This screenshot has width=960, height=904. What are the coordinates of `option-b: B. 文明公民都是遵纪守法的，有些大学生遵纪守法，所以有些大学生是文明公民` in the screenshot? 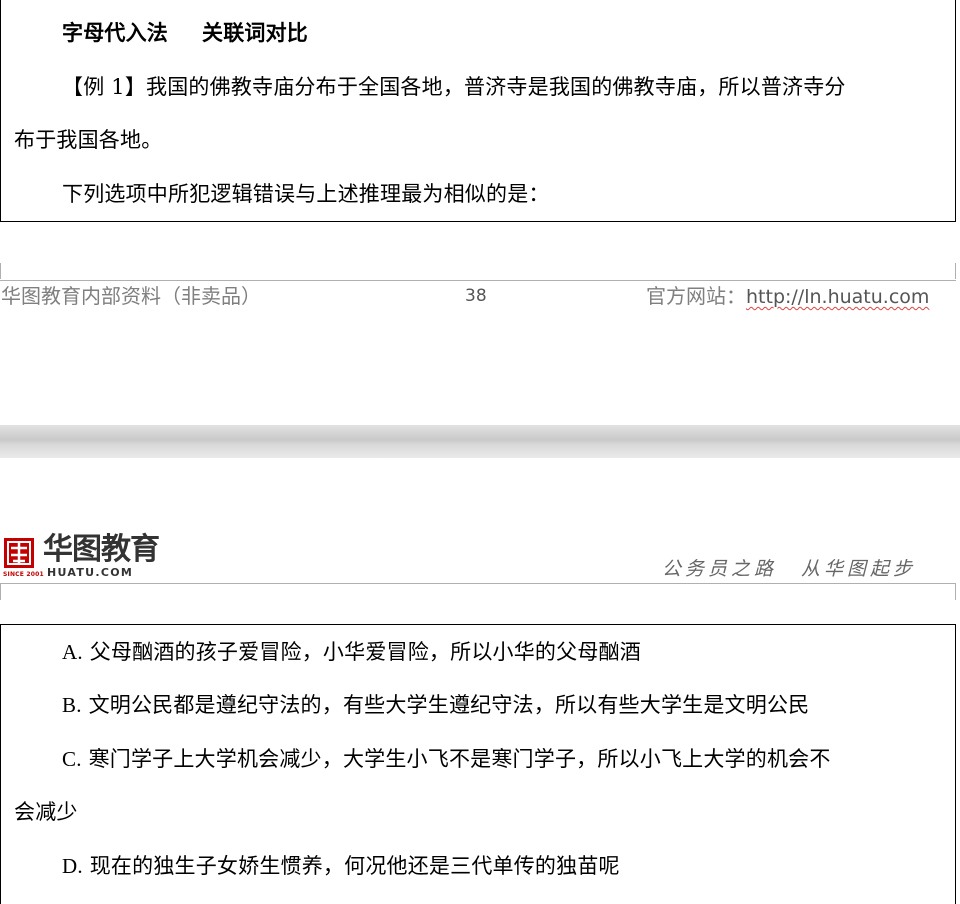 It's located at (435, 705).